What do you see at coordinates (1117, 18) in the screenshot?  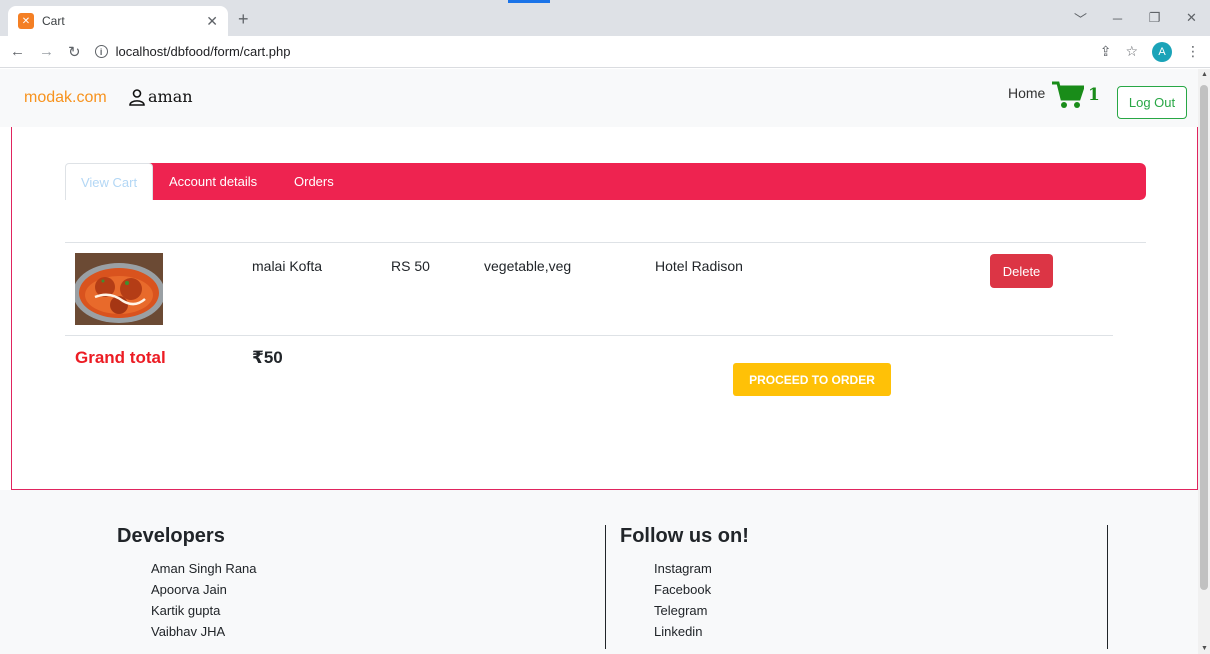 I see `minimize-icon: ─` at bounding box center [1117, 18].